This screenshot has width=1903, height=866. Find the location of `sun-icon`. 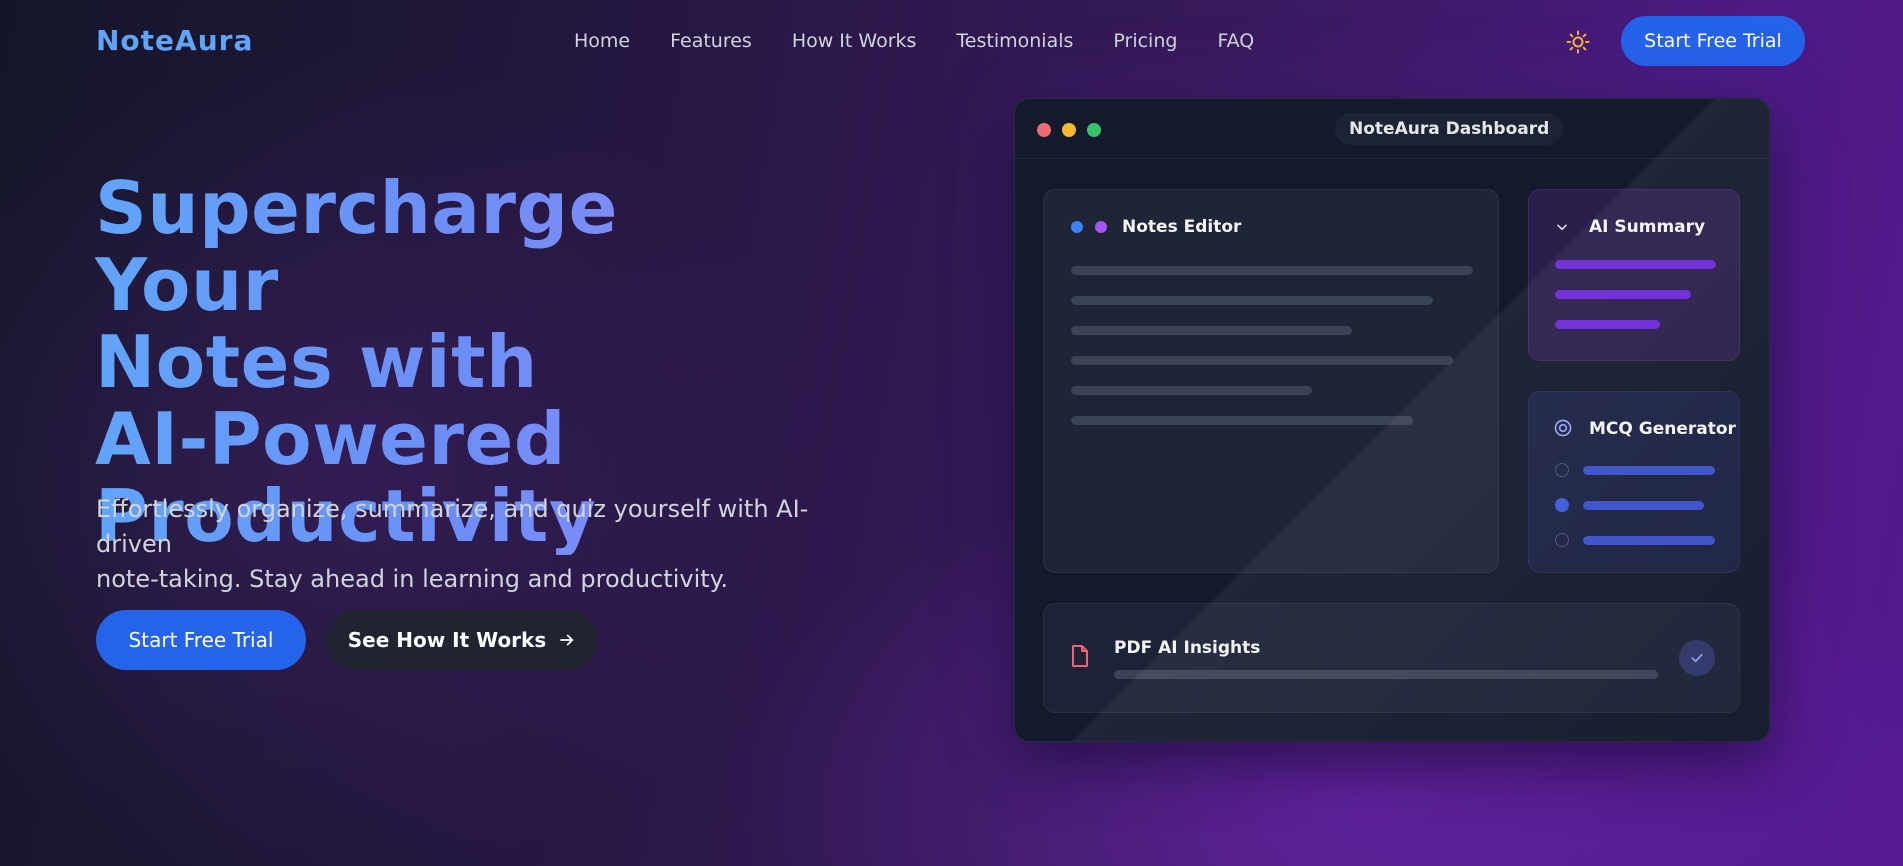

sun-icon is located at coordinates (1578, 42).